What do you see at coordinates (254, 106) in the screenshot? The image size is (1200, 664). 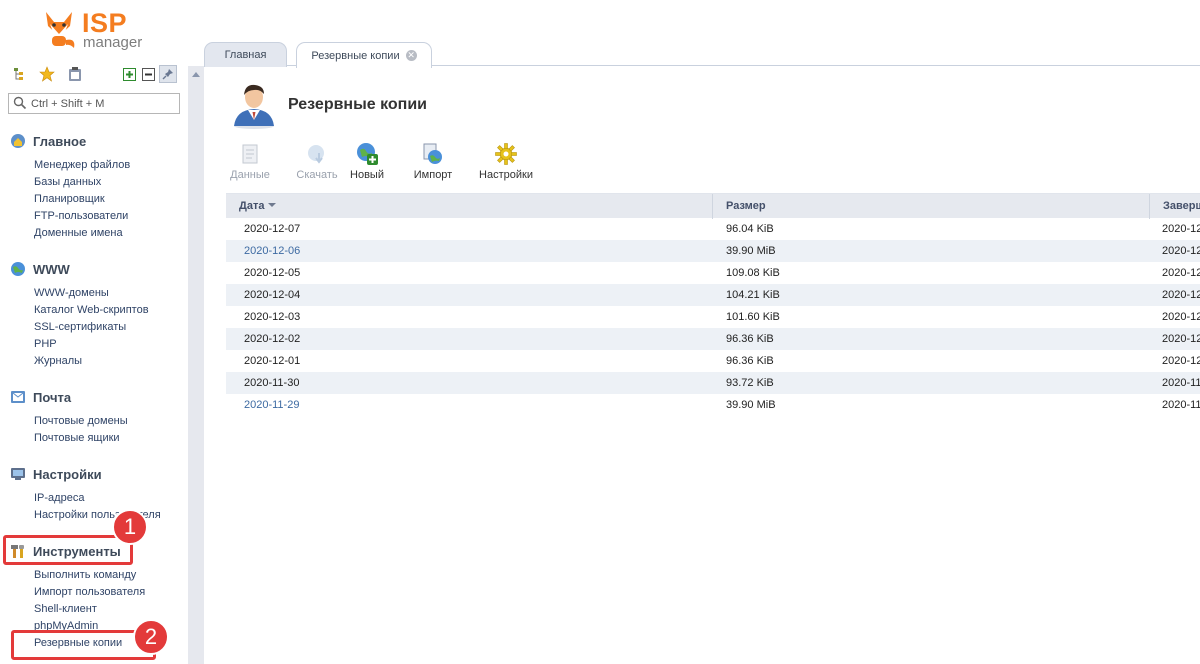 I see `user-avatar-icon` at bounding box center [254, 106].